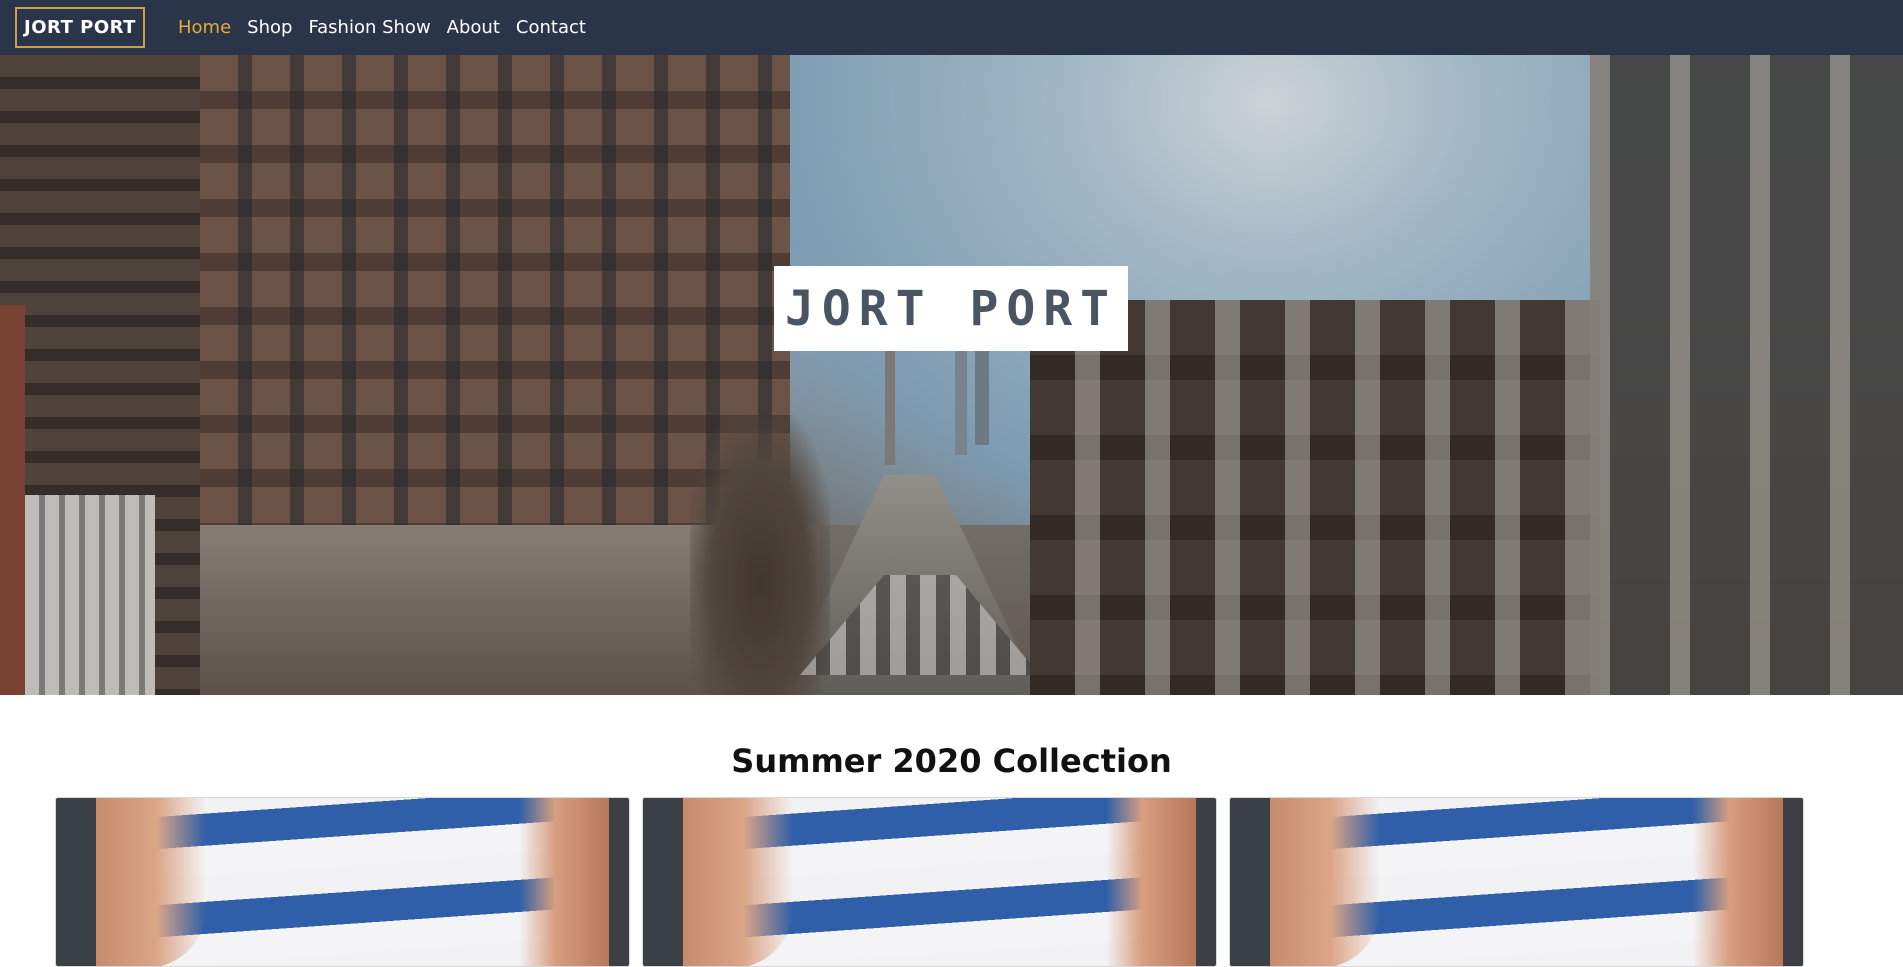  I want to click on nav-link-home: Home, so click(204, 27).